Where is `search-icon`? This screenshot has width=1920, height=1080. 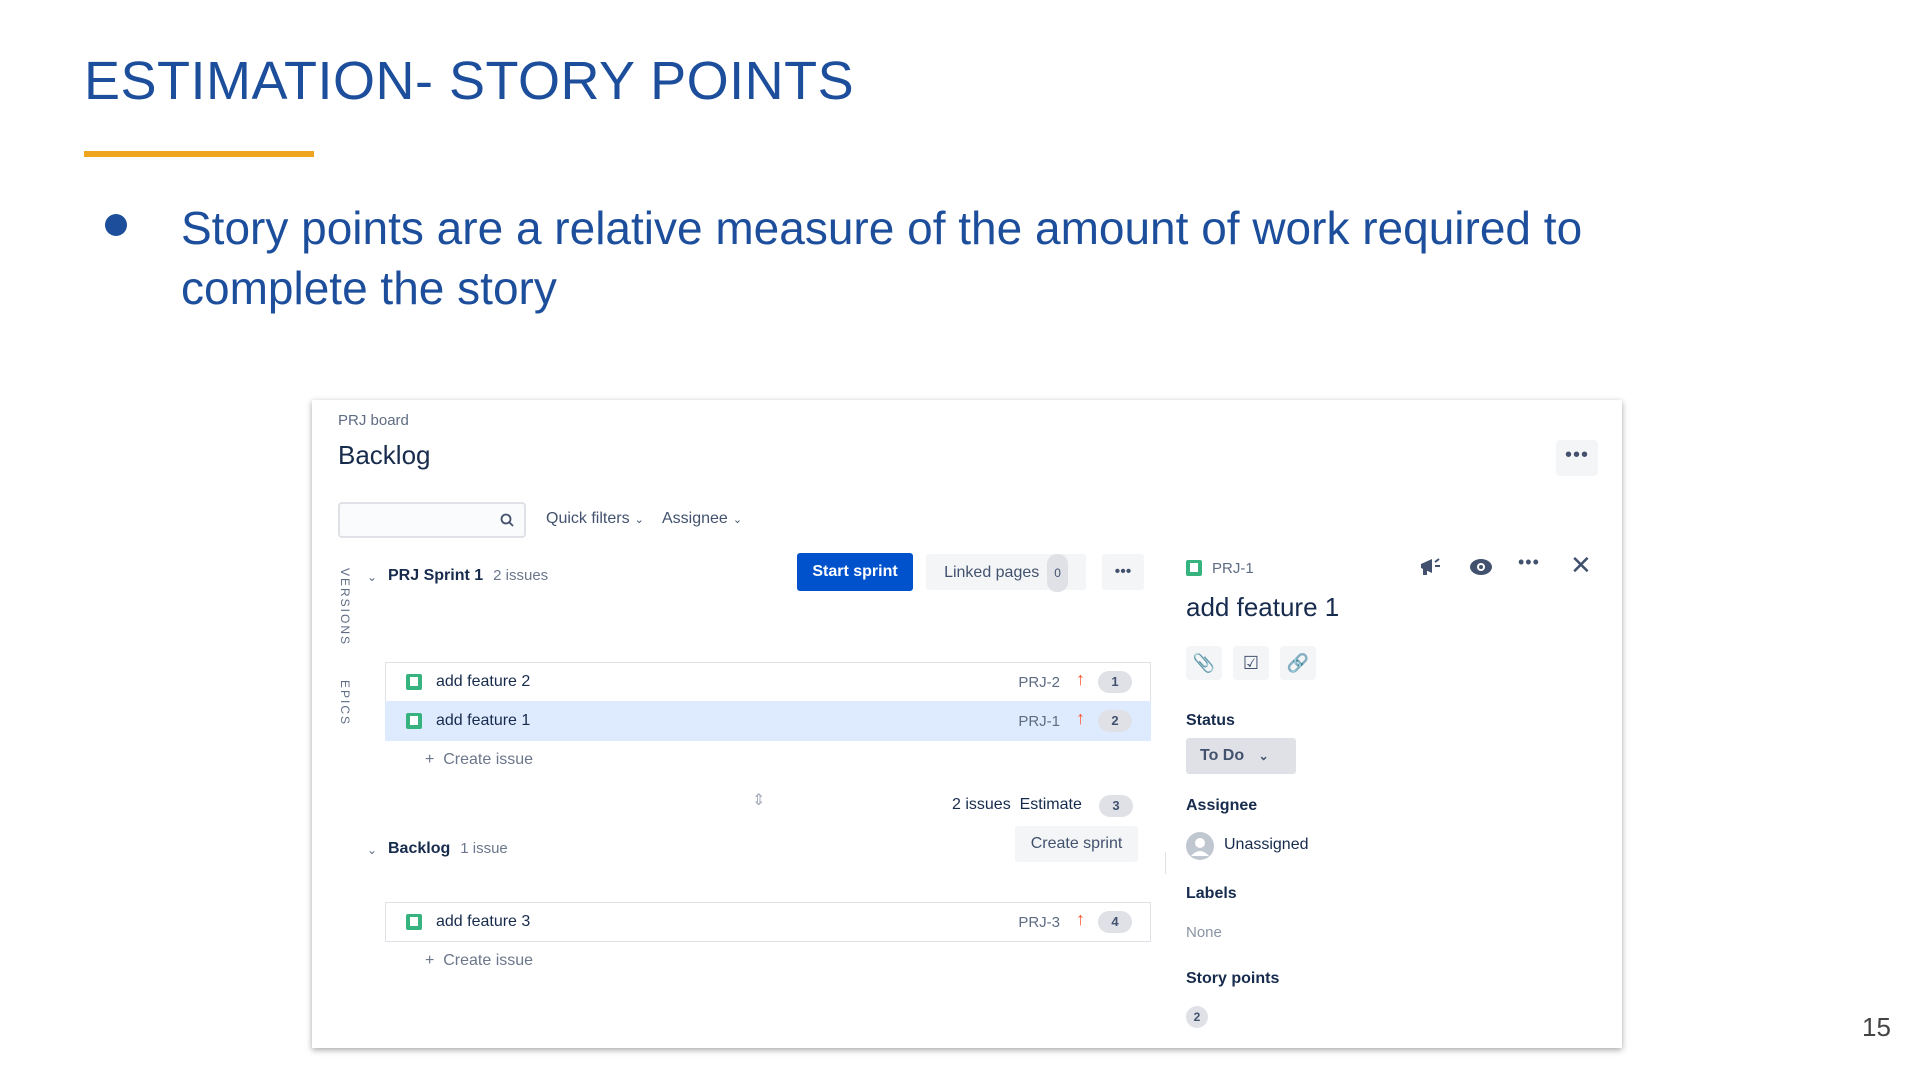
search-icon is located at coordinates (507, 520).